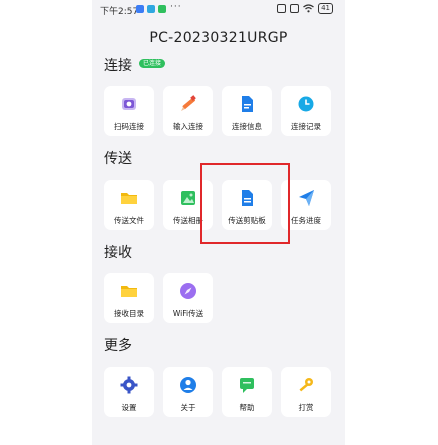 The width and height of the screenshot is (438, 445). Describe the element at coordinates (129, 298) in the screenshot. I see `receive-folder-button: 接收目录` at that location.